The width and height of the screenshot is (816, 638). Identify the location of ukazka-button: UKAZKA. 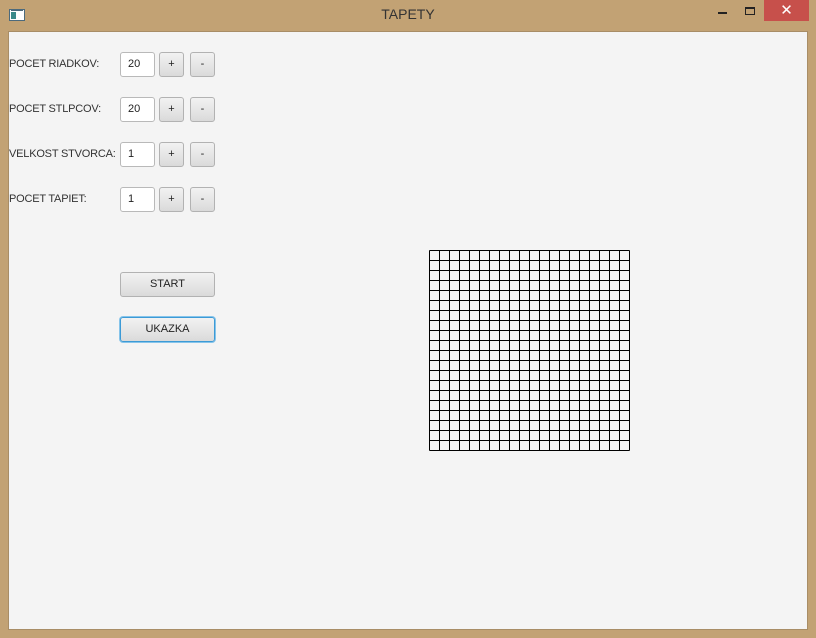
(167, 329).